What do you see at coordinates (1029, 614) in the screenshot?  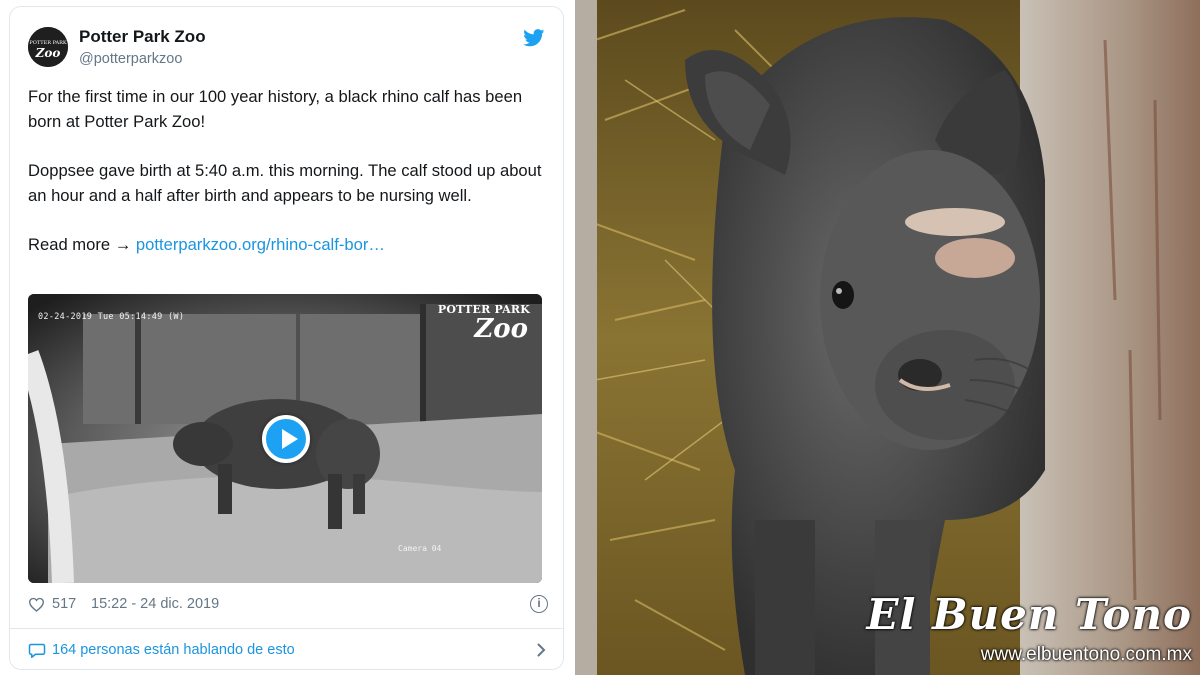 I see `watermark-title: El Buen Tono` at bounding box center [1029, 614].